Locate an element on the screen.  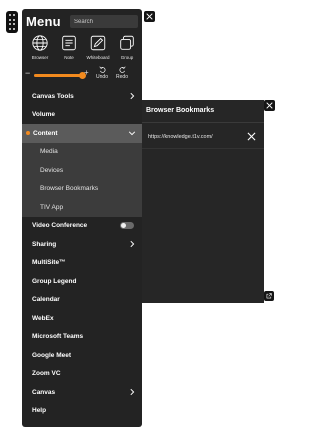
menu-item-content: Content is located at coordinates (82, 133).